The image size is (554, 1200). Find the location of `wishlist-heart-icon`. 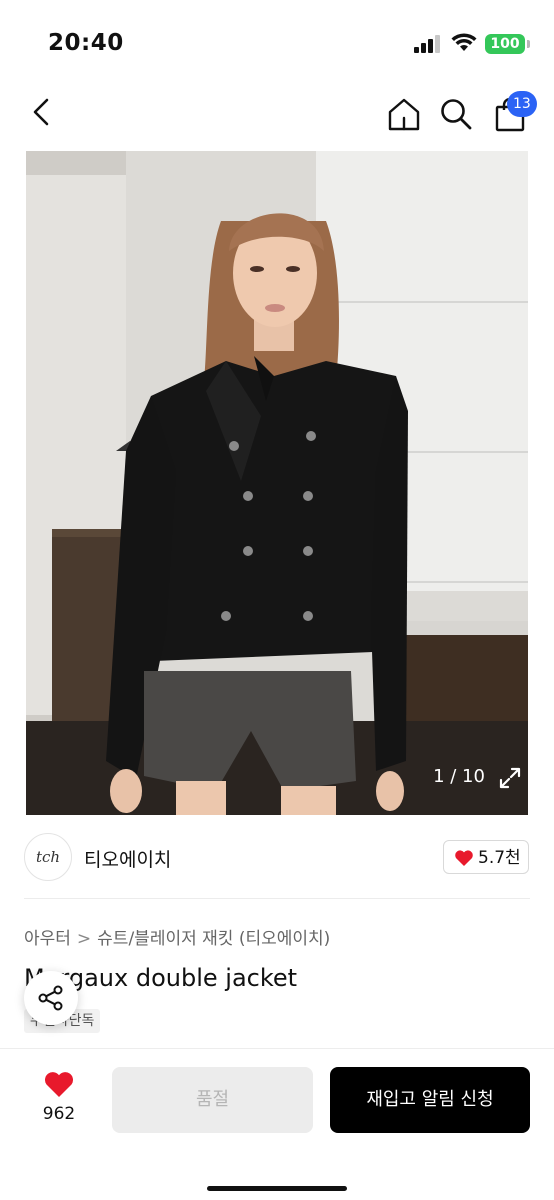

wishlist-heart-icon is located at coordinates (59, 1084).